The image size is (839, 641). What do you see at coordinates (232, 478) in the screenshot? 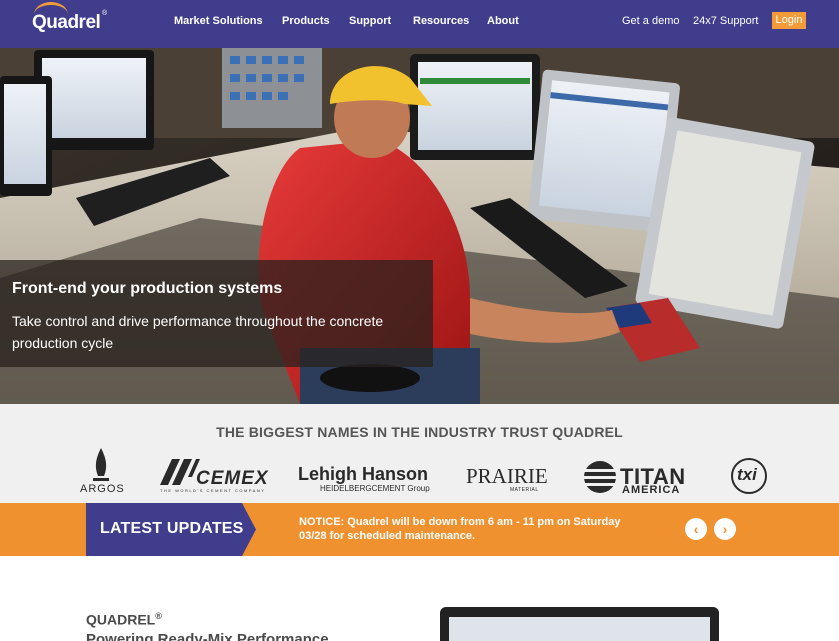
I see `cemex-wordmark: CEMEX` at bounding box center [232, 478].